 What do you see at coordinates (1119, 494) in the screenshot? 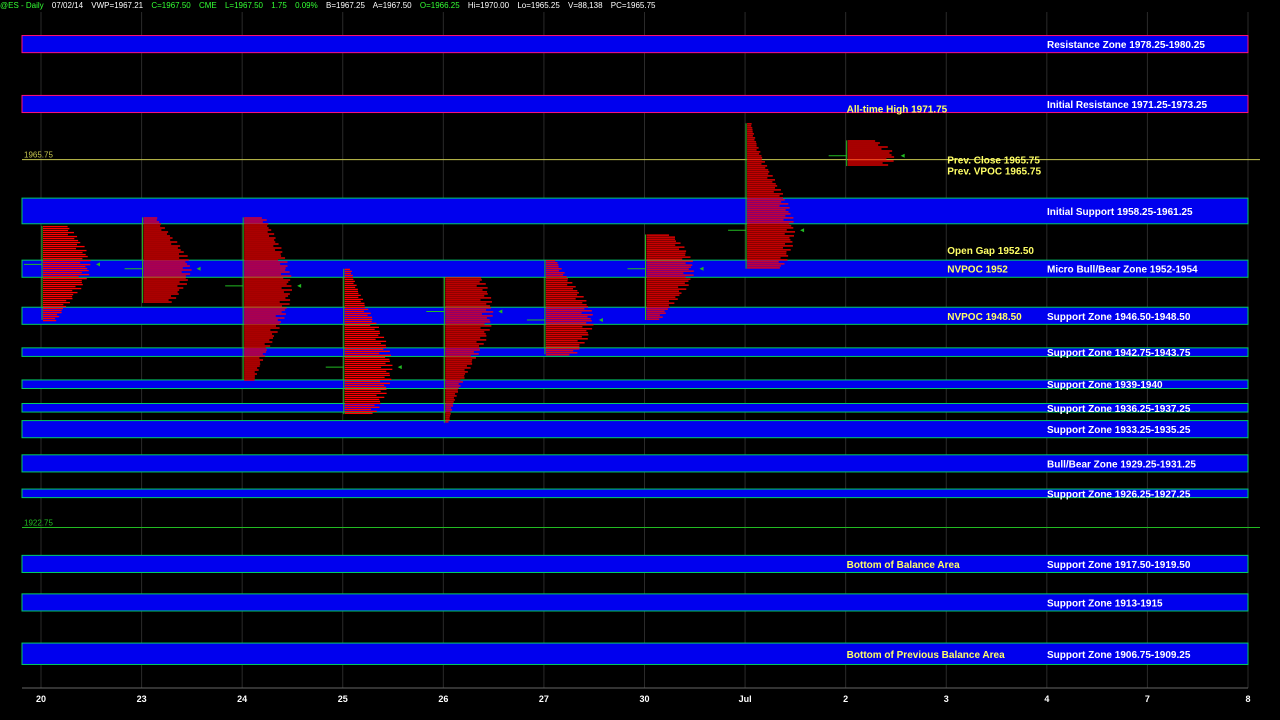
I see `zone-label: Support Zone 1926.25-1927.25` at bounding box center [1119, 494].